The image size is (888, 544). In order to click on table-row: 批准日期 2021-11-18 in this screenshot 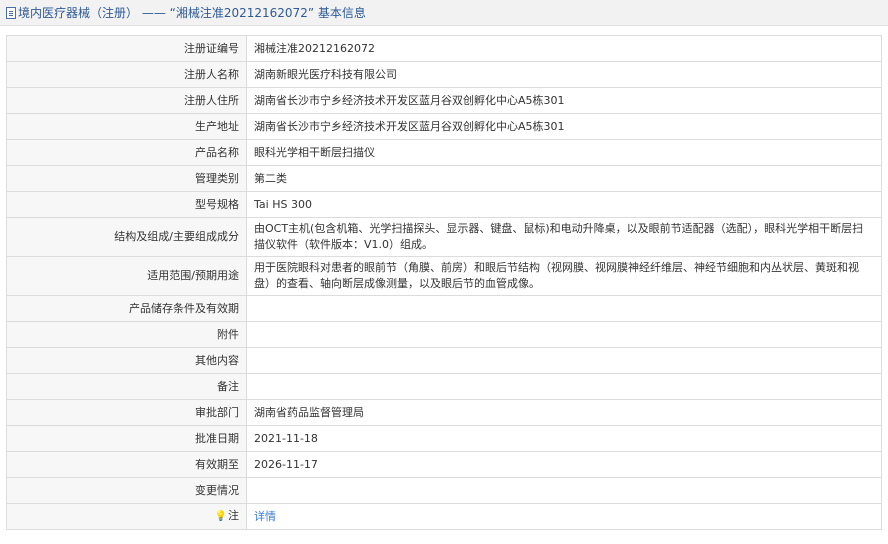, I will do `click(444, 438)`.